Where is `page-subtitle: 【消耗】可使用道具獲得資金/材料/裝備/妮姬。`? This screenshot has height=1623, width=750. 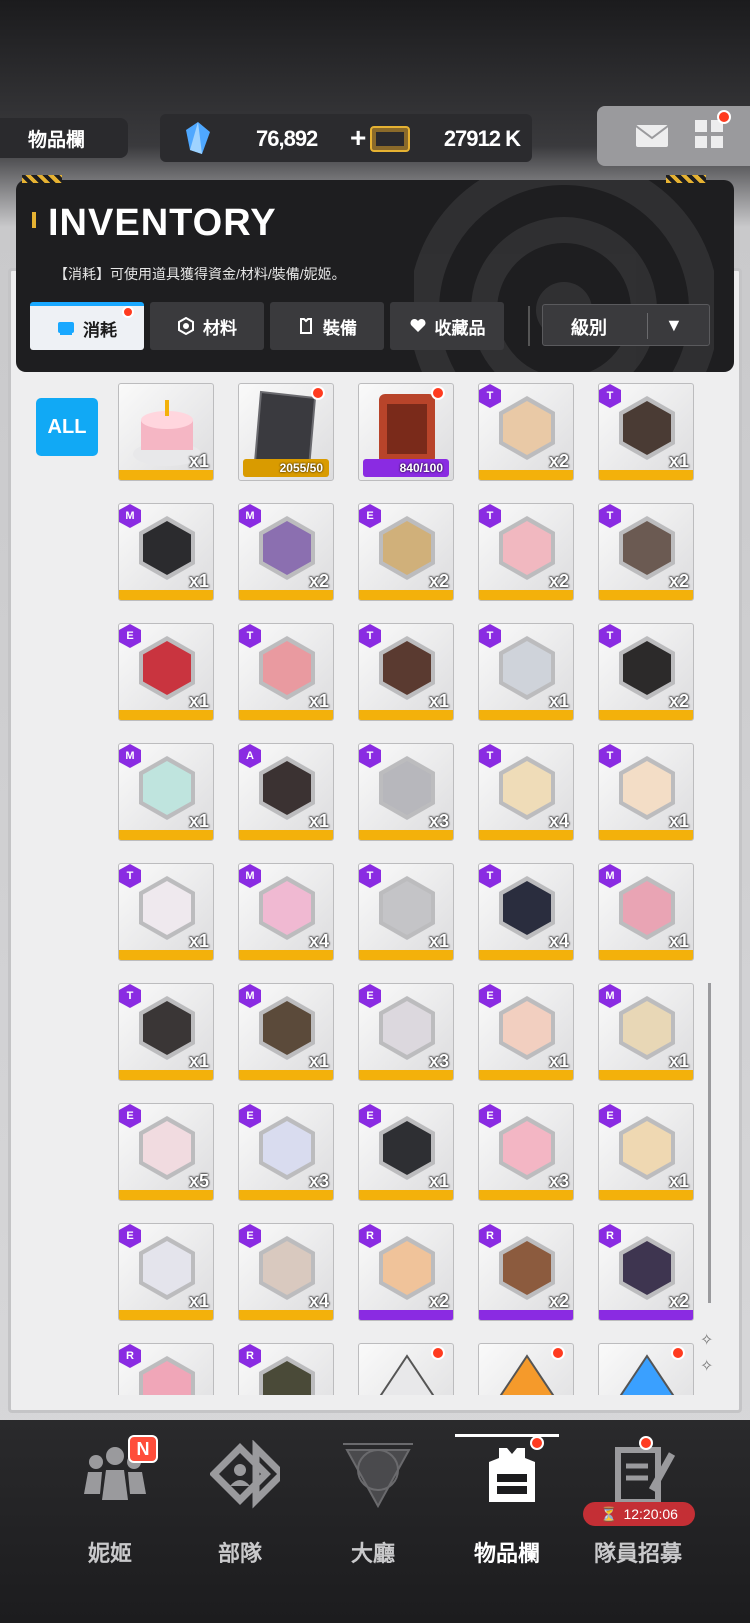
page-subtitle: 【消耗】可使用道具獲得資金/材料/裝備/妮姬。 is located at coordinates (200, 274).